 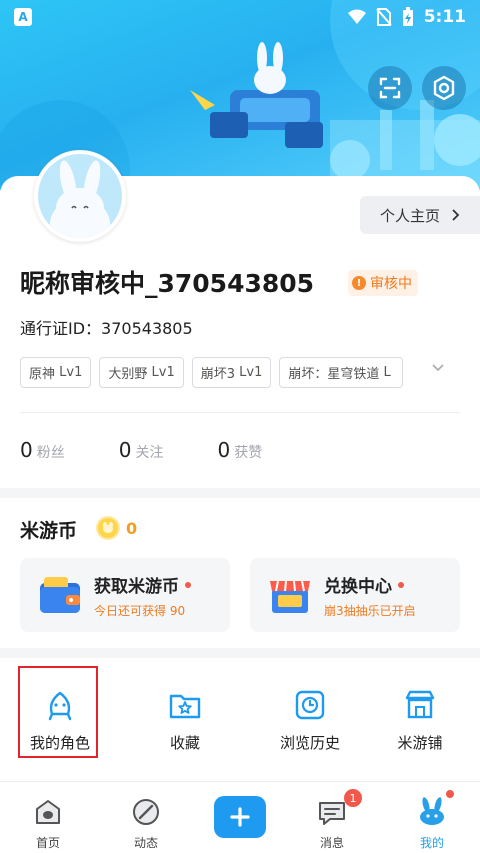 What do you see at coordinates (49, 531) in the screenshot?
I see `coins-title: 米游币` at bounding box center [49, 531].